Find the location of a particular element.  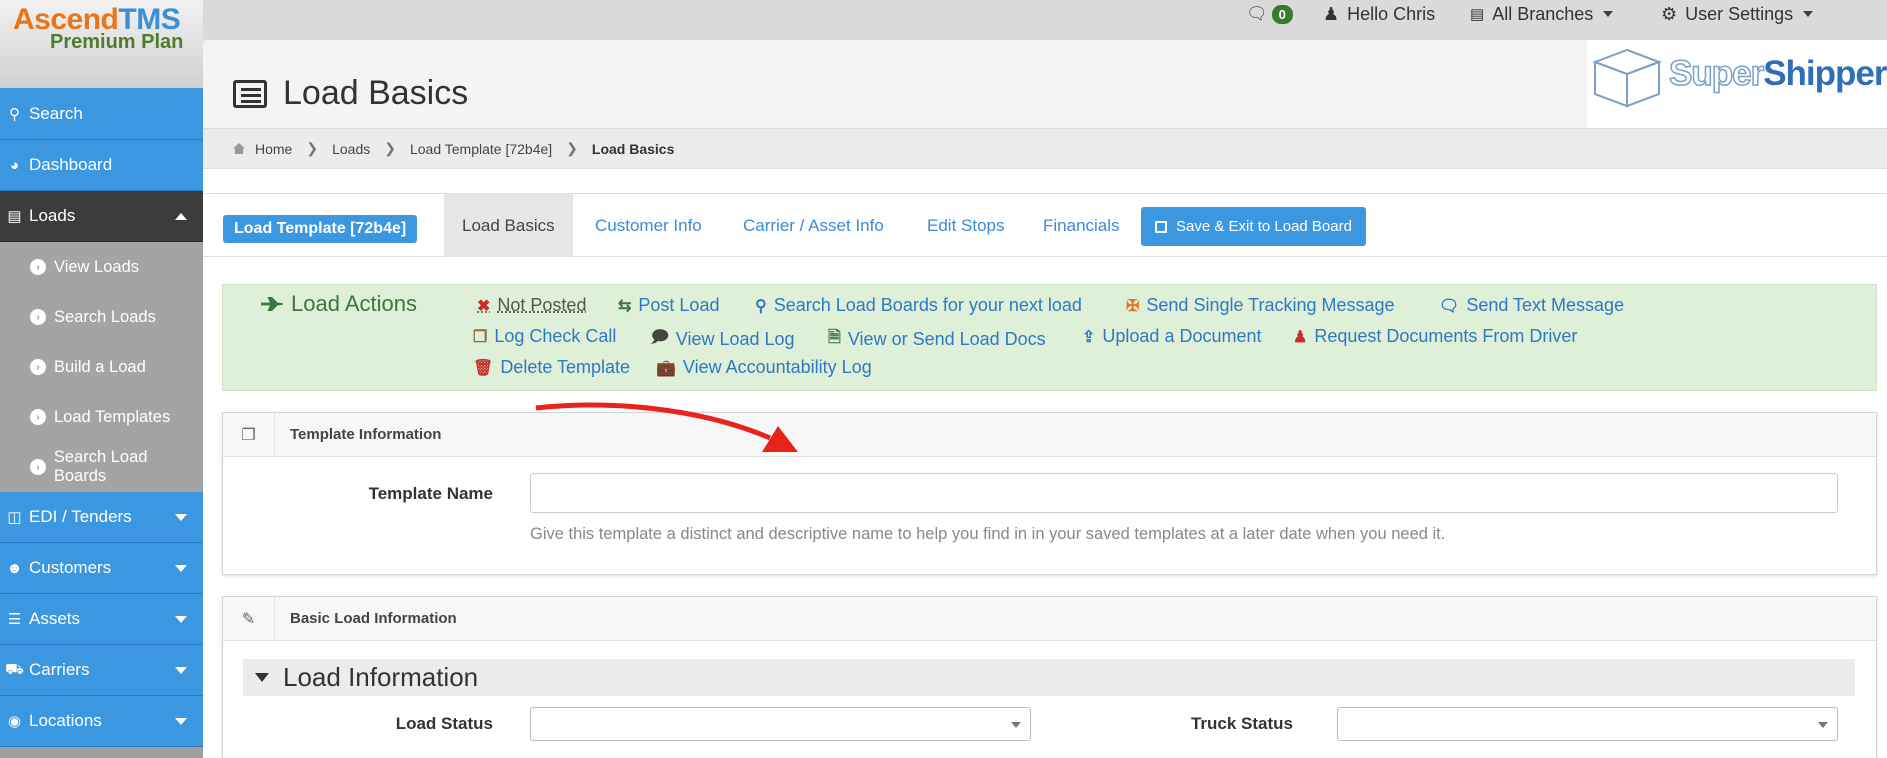

sidebar-subitem-search-load-boards: › Search Load Boards is located at coordinates (101, 467).